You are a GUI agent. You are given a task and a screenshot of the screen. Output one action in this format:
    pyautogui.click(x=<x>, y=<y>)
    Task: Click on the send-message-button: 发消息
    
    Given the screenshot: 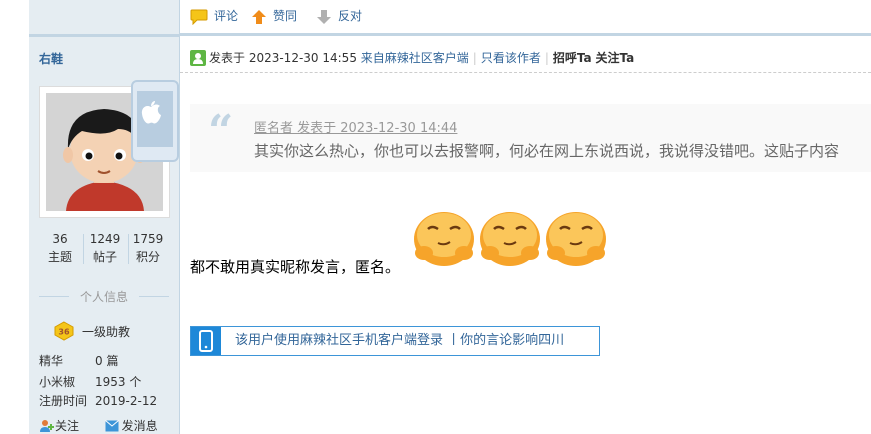 What is the action you would take?
    pyautogui.click(x=131, y=425)
    